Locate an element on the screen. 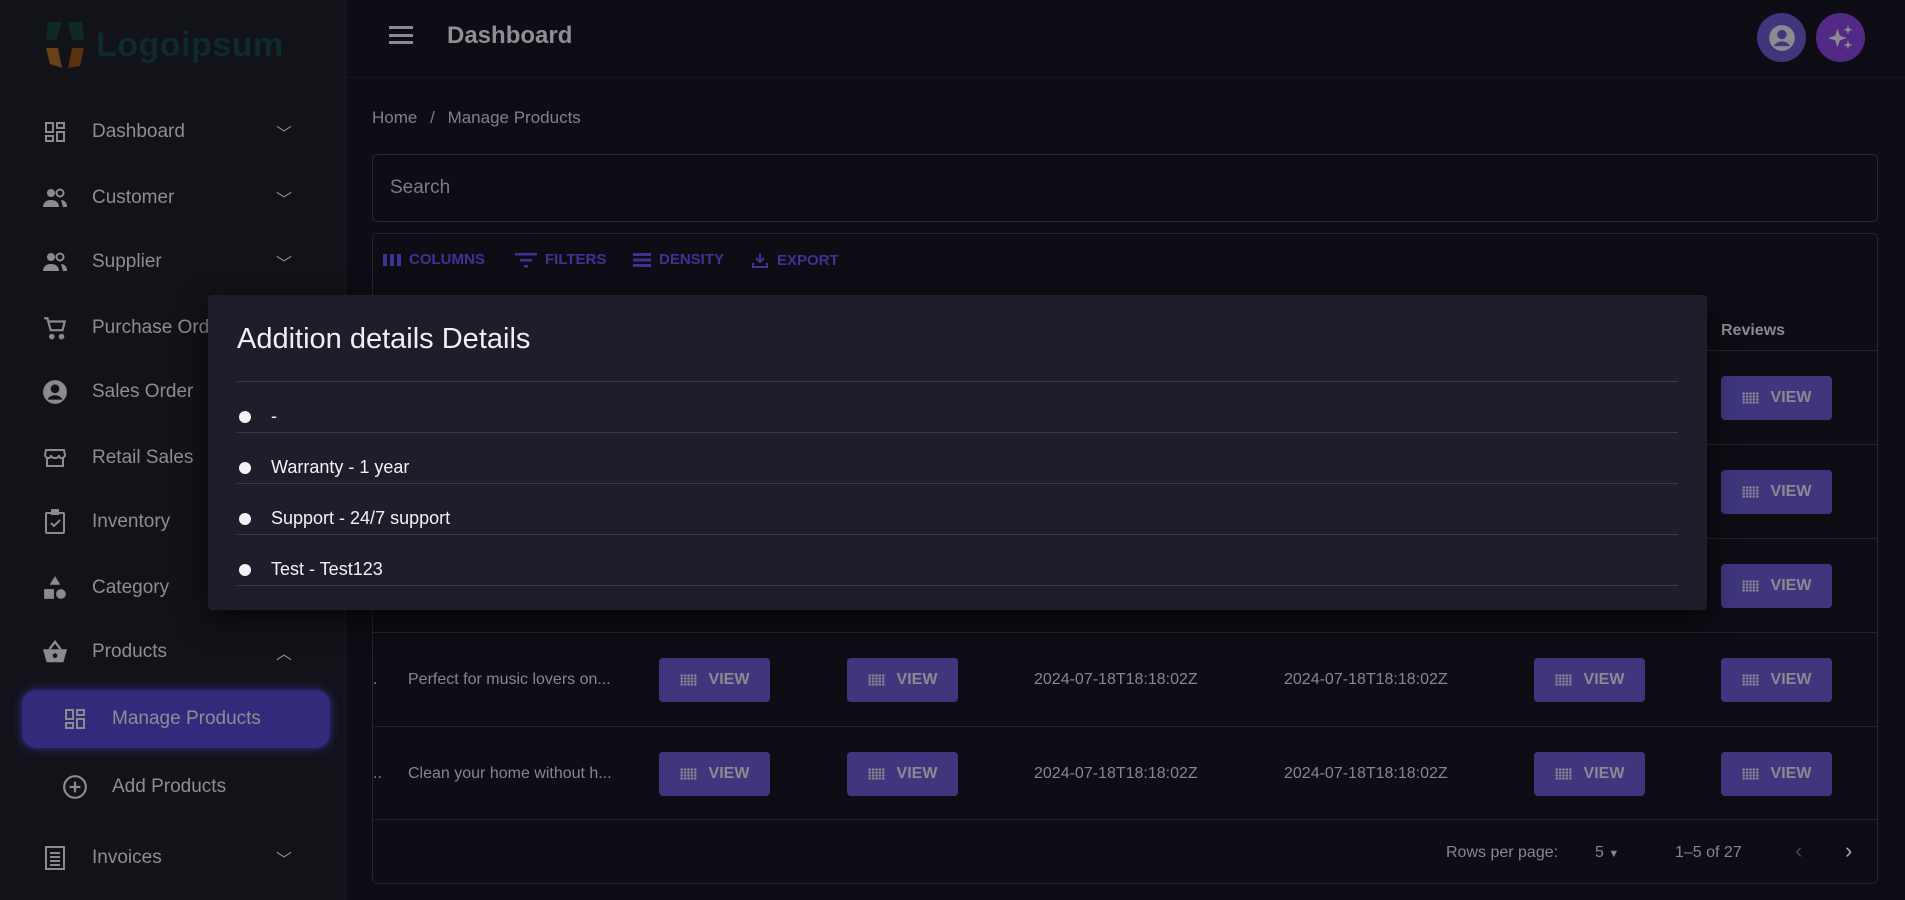  detail-list-item: Test - Test123 is located at coordinates (310, 569).